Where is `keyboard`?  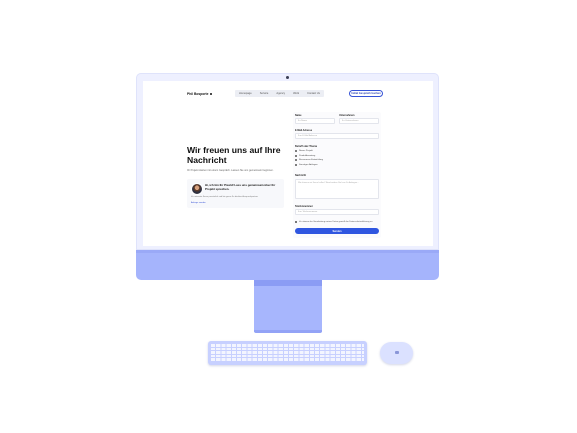 keyboard is located at coordinates (287, 353).